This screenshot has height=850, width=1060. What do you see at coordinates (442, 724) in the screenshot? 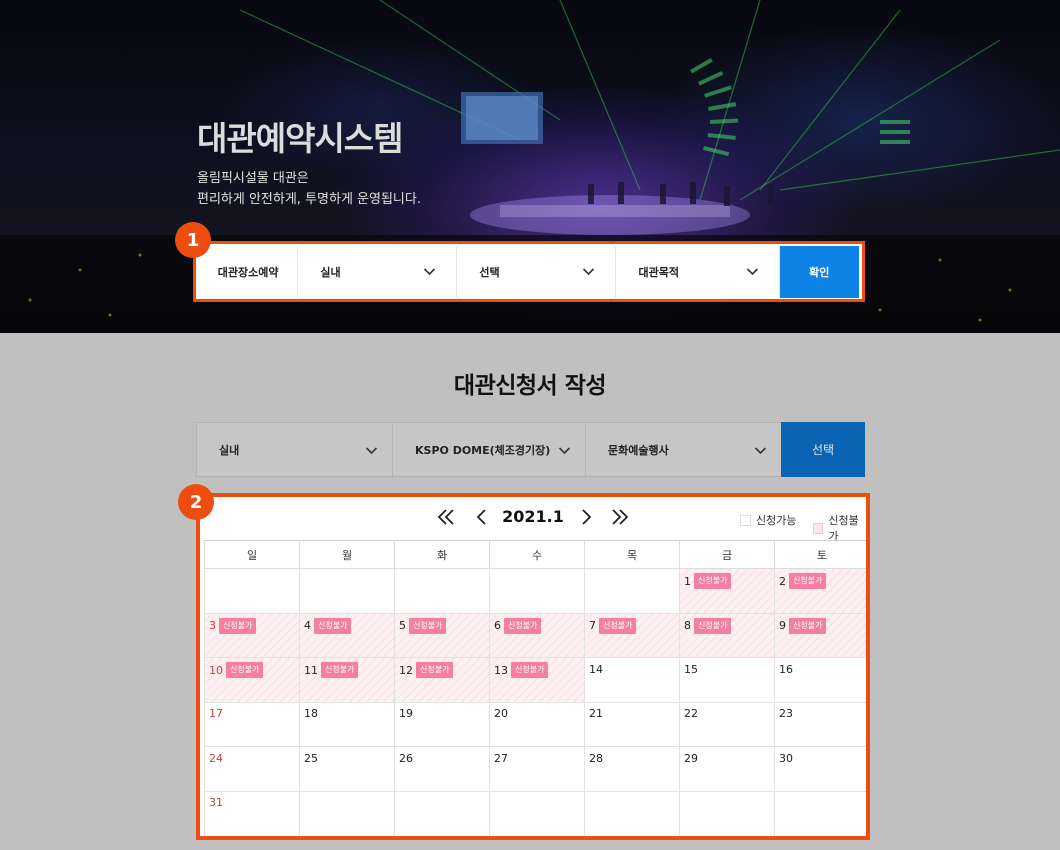
I see `calendar-day: 19` at bounding box center [442, 724].